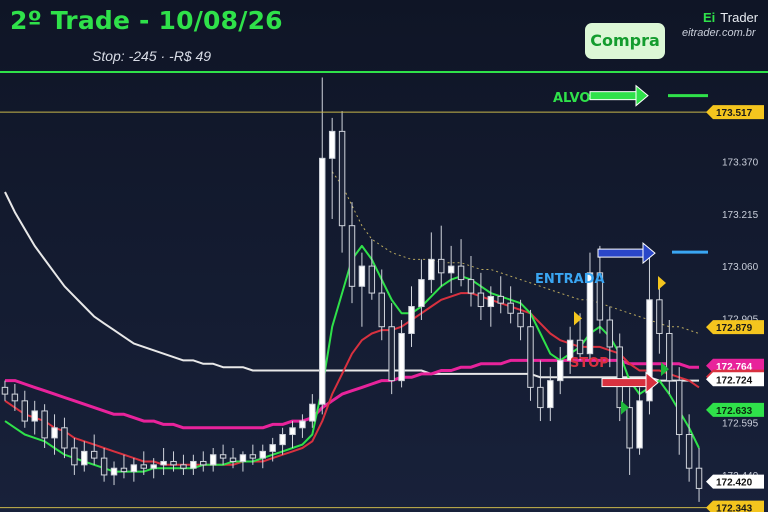 The image size is (768, 512). What do you see at coordinates (625, 41) in the screenshot?
I see `trade-direction-badge: Compra` at bounding box center [625, 41].